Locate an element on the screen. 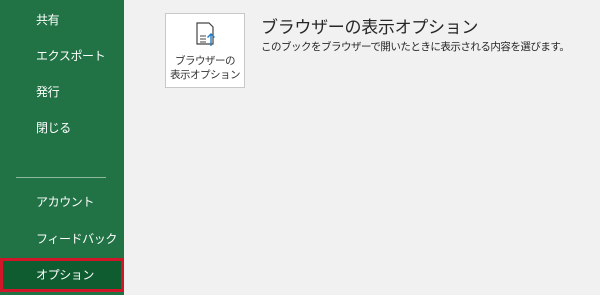 This screenshot has height=295, width=600. tile-label: ブラウザーの 表示オプション is located at coordinates (205, 68).